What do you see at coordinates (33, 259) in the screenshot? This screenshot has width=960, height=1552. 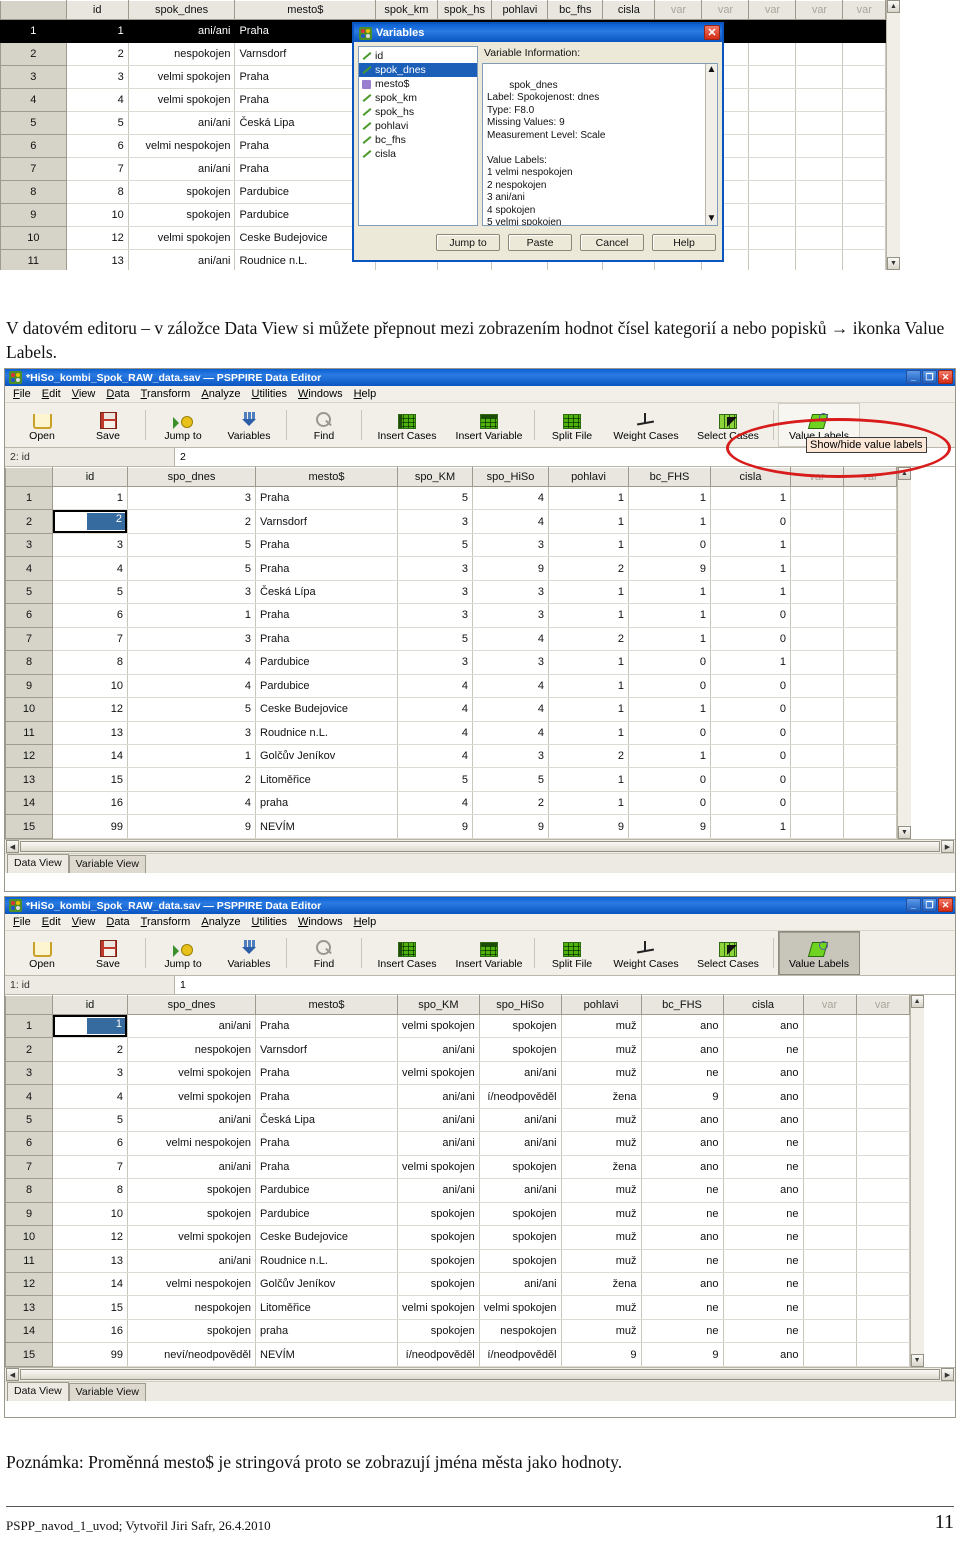 I see `row-header: 11` at bounding box center [33, 259].